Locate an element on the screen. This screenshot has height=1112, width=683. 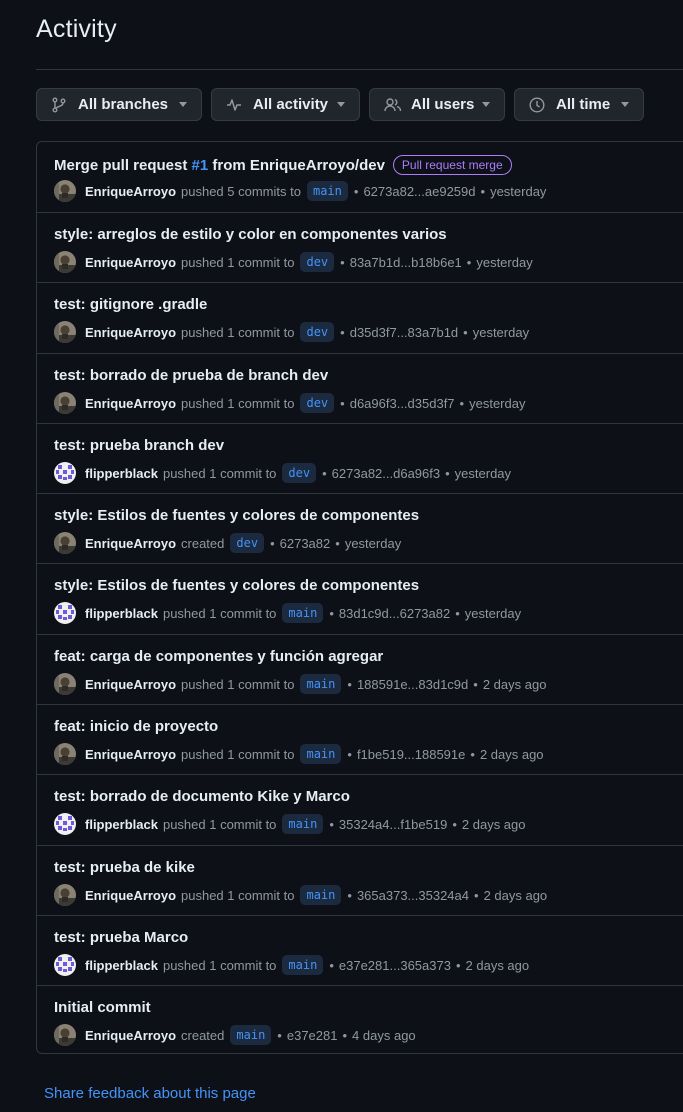
commit-range-link: 6273a82 is located at coordinates (305, 543).